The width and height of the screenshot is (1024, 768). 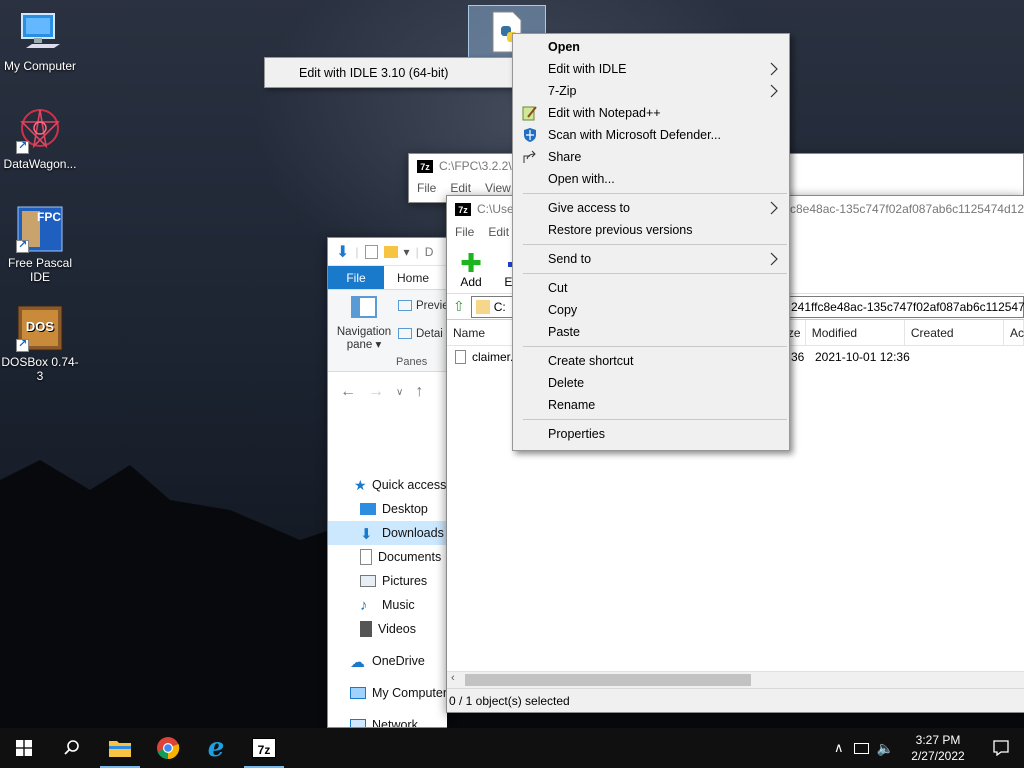 What do you see at coordinates (373, 73) in the screenshot?
I see `submenu-edit-idle-310: Edit with IDLE 3.10 (64-bit)` at bounding box center [373, 73].